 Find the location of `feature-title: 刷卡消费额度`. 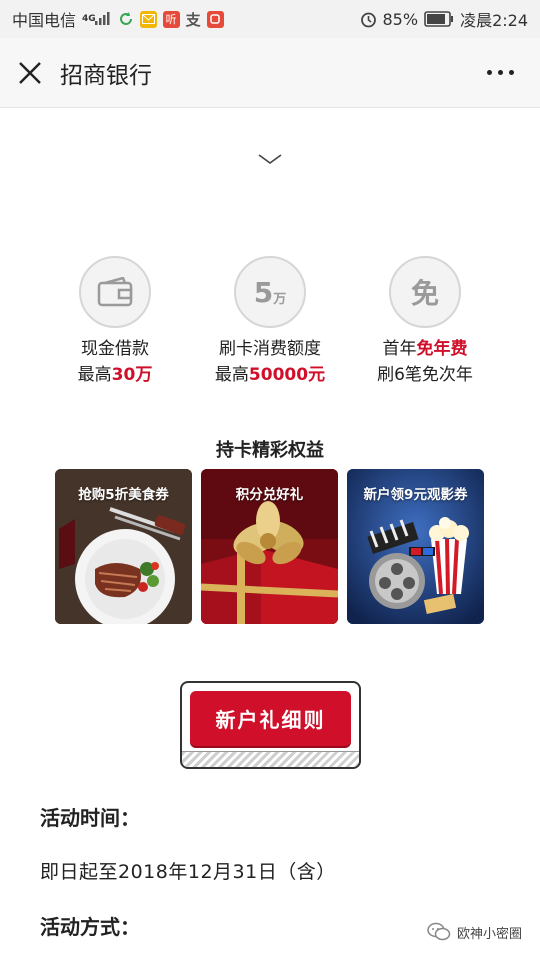

feature-title: 刷卡消费额度 is located at coordinates (270, 349).